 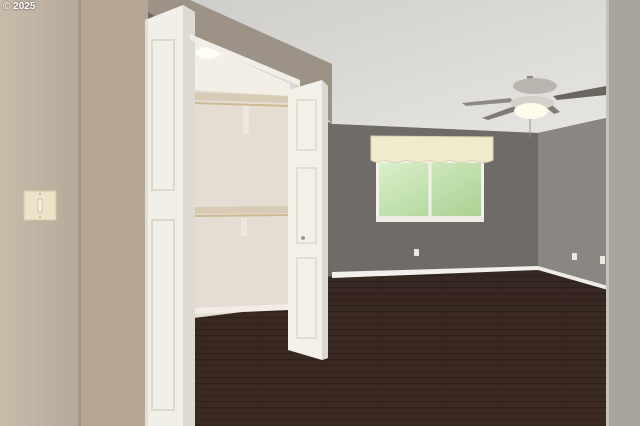 What do you see at coordinates (241, 210) in the screenshot?
I see `closet-shelf-lower` at bounding box center [241, 210].